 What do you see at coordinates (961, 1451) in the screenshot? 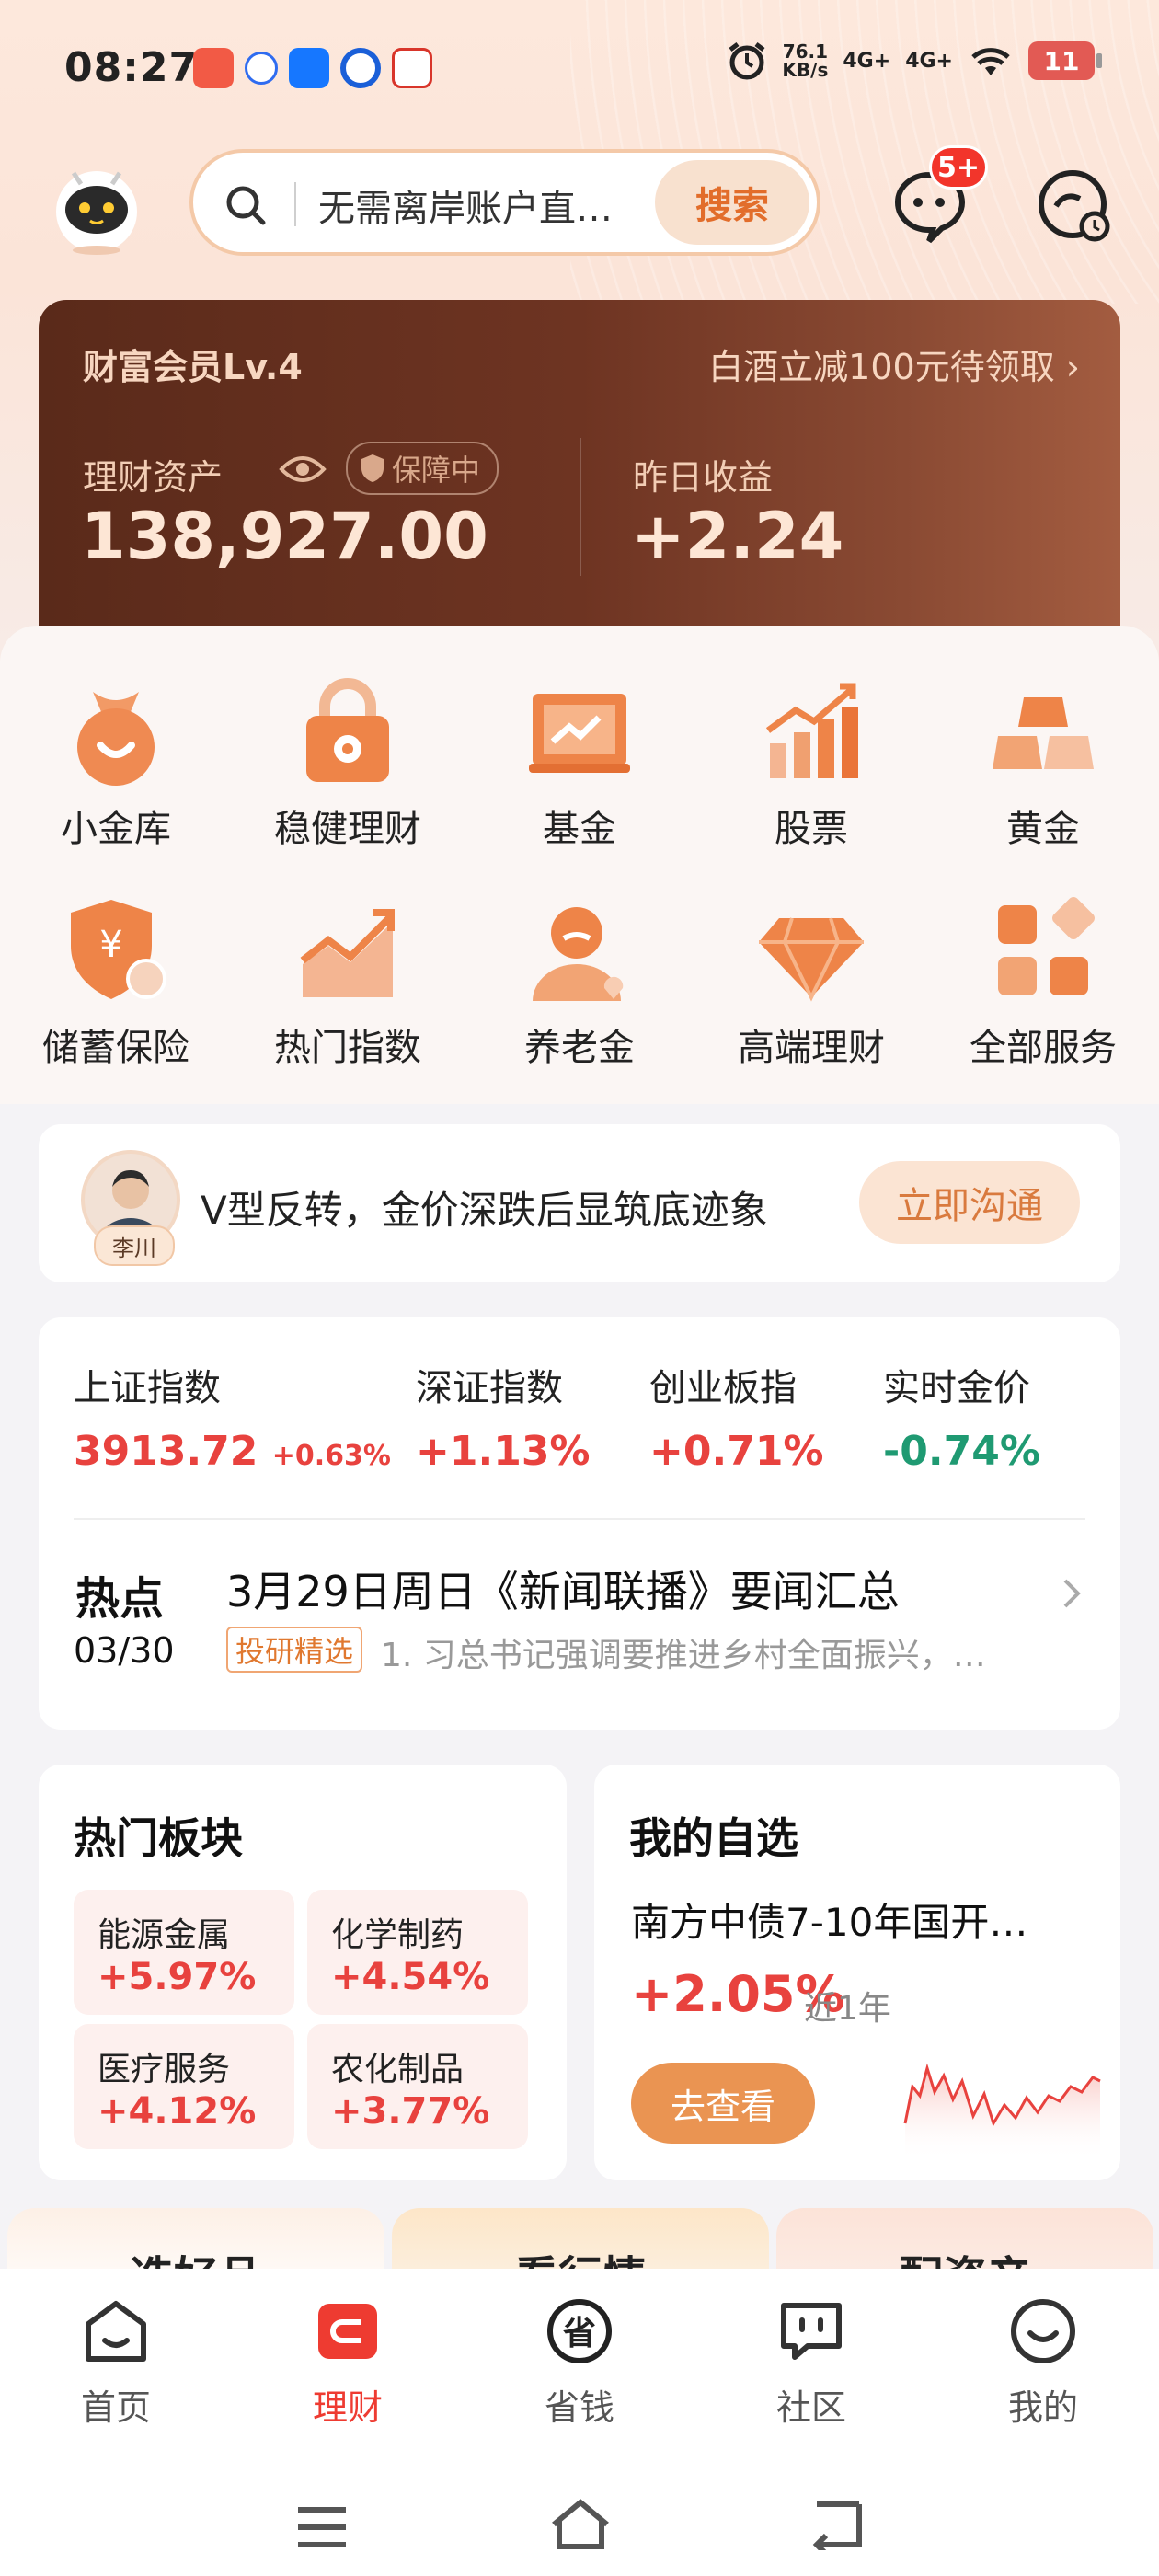
I see `index-value: -0.74%` at bounding box center [961, 1451].